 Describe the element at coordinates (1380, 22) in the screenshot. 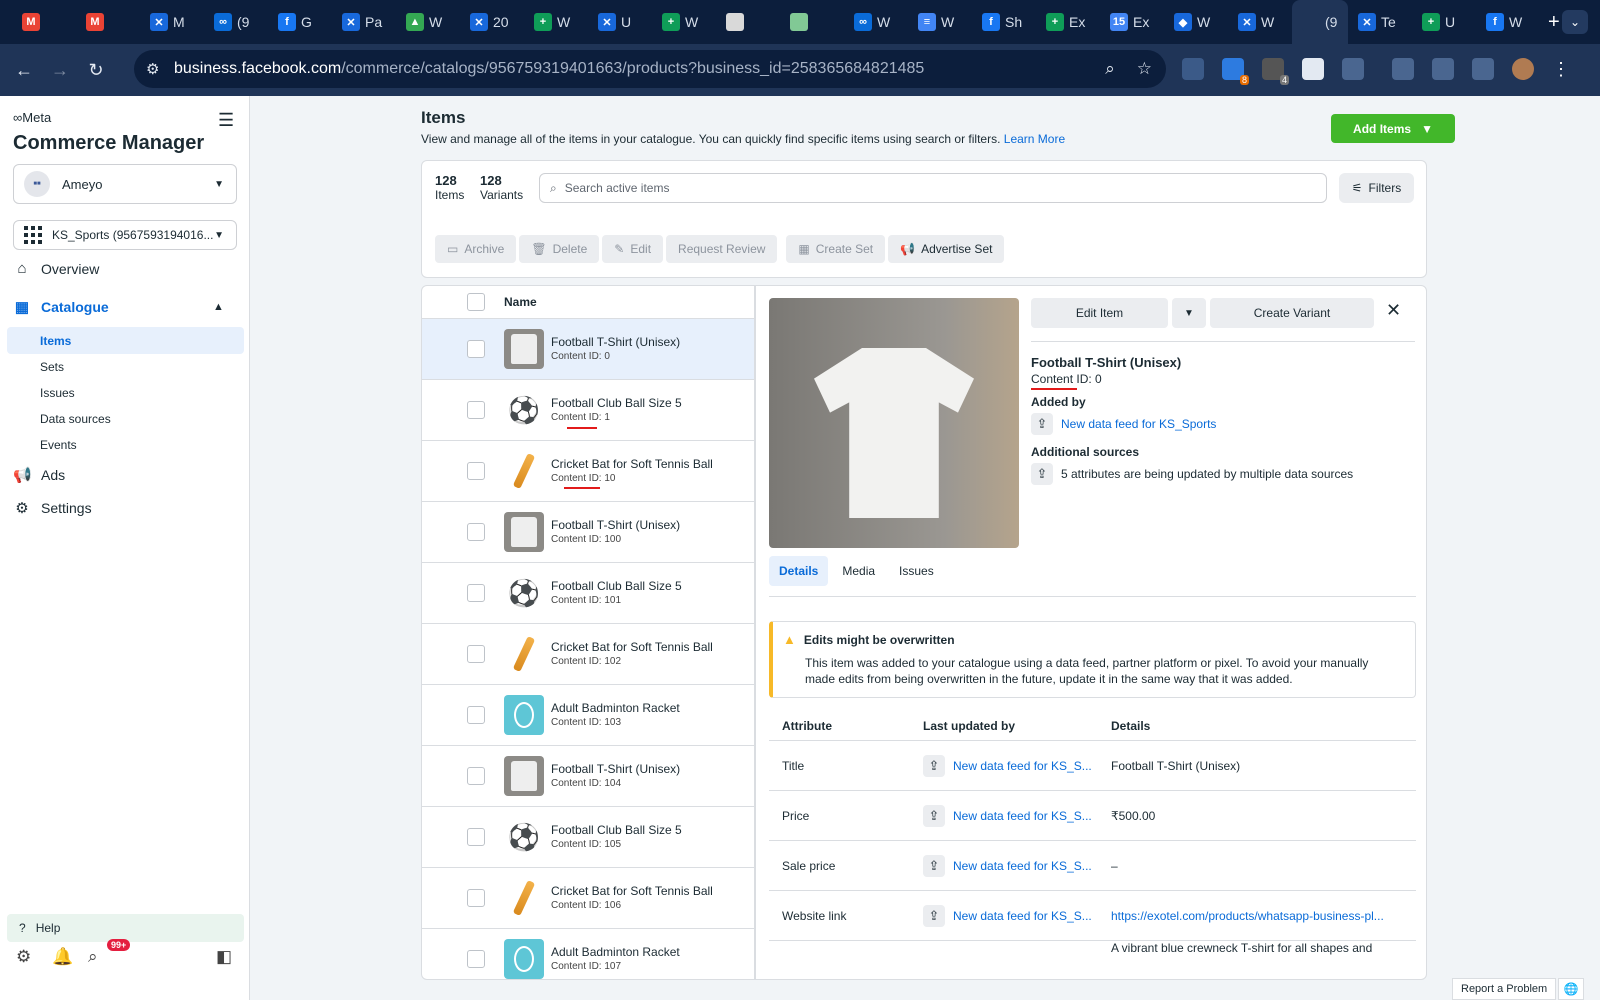

I see `browser-tab: ✕ Te` at that location.